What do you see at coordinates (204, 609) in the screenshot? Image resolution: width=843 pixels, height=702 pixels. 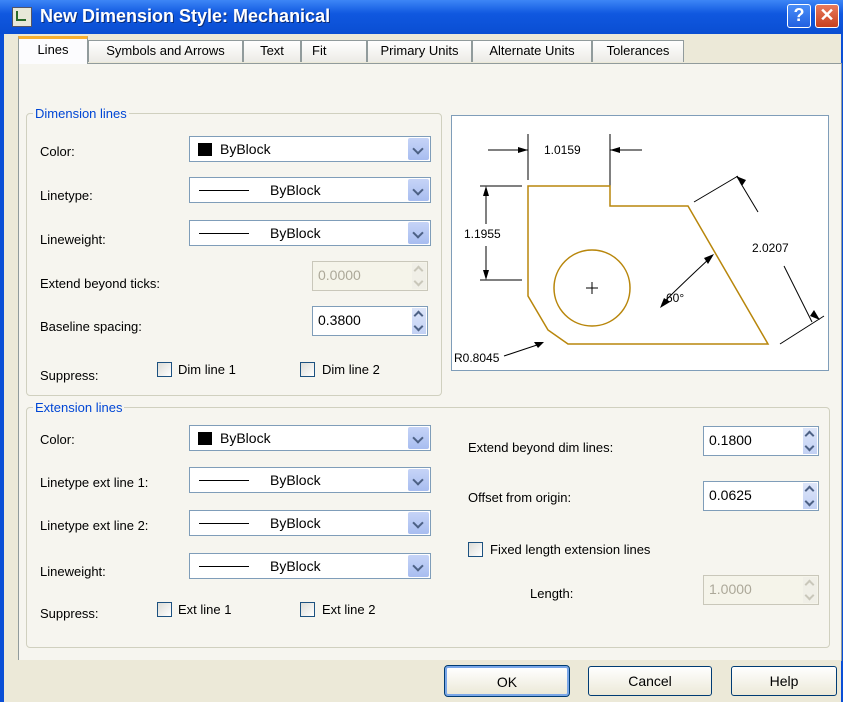 I see `ext-line-1-label: Ext line 1` at bounding box center [204, 609].